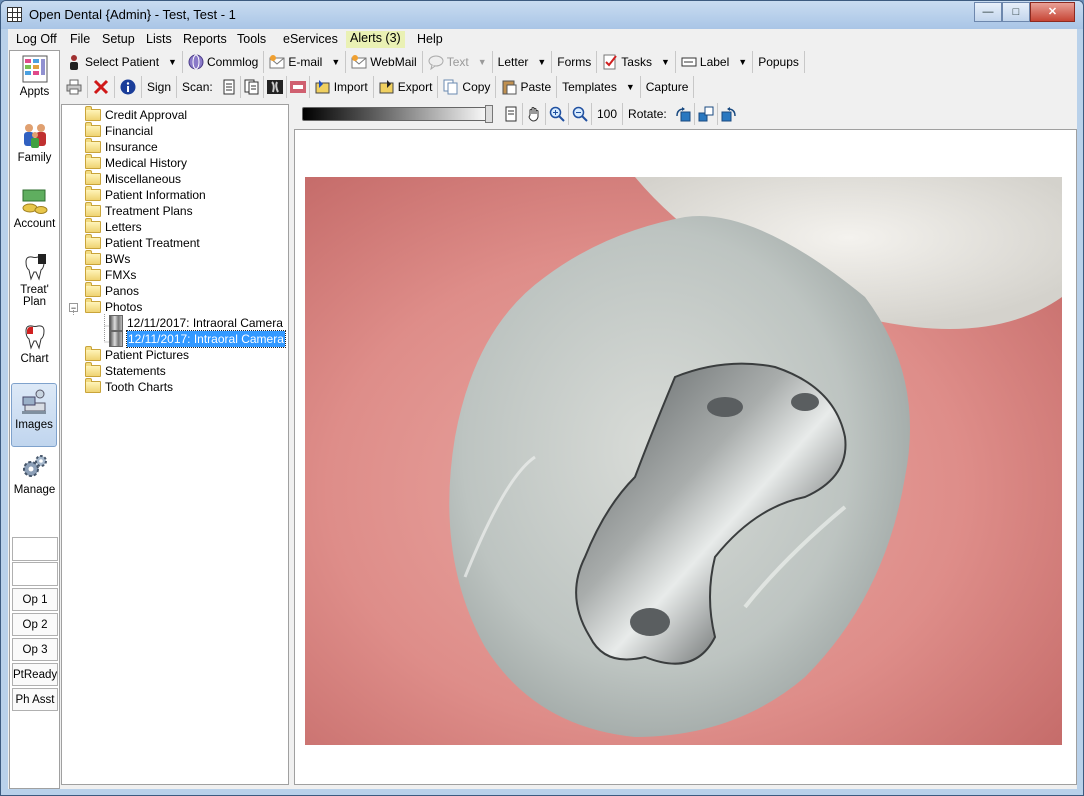  What do you see at coordinates (34, 76) in the screenshot?
I see `module-appts: Appts` at bounding box center [34, 76].